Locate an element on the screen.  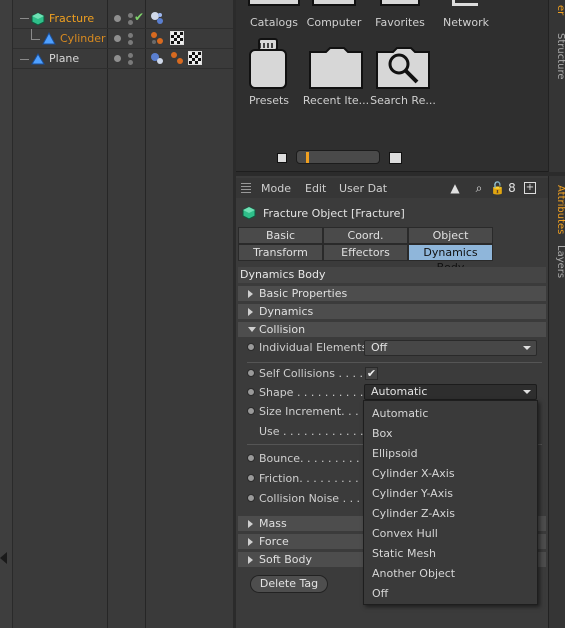
small-view-icon is located at coordinates (282, 158).